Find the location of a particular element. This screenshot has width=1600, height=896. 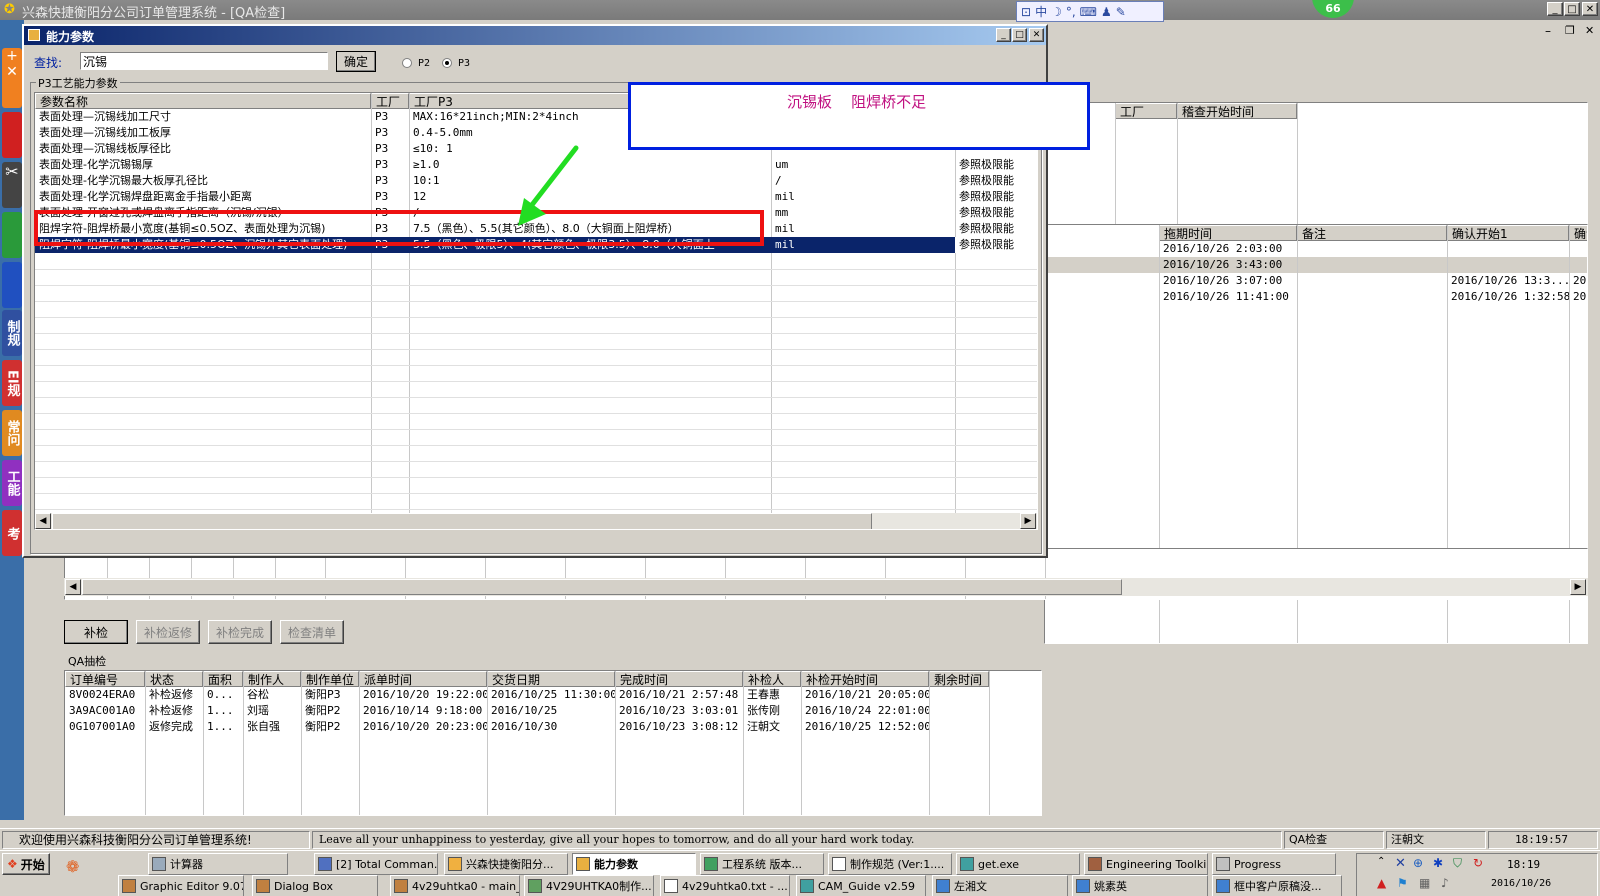

dialog-close-button: ✕ is located at coordinates (1036, 35).